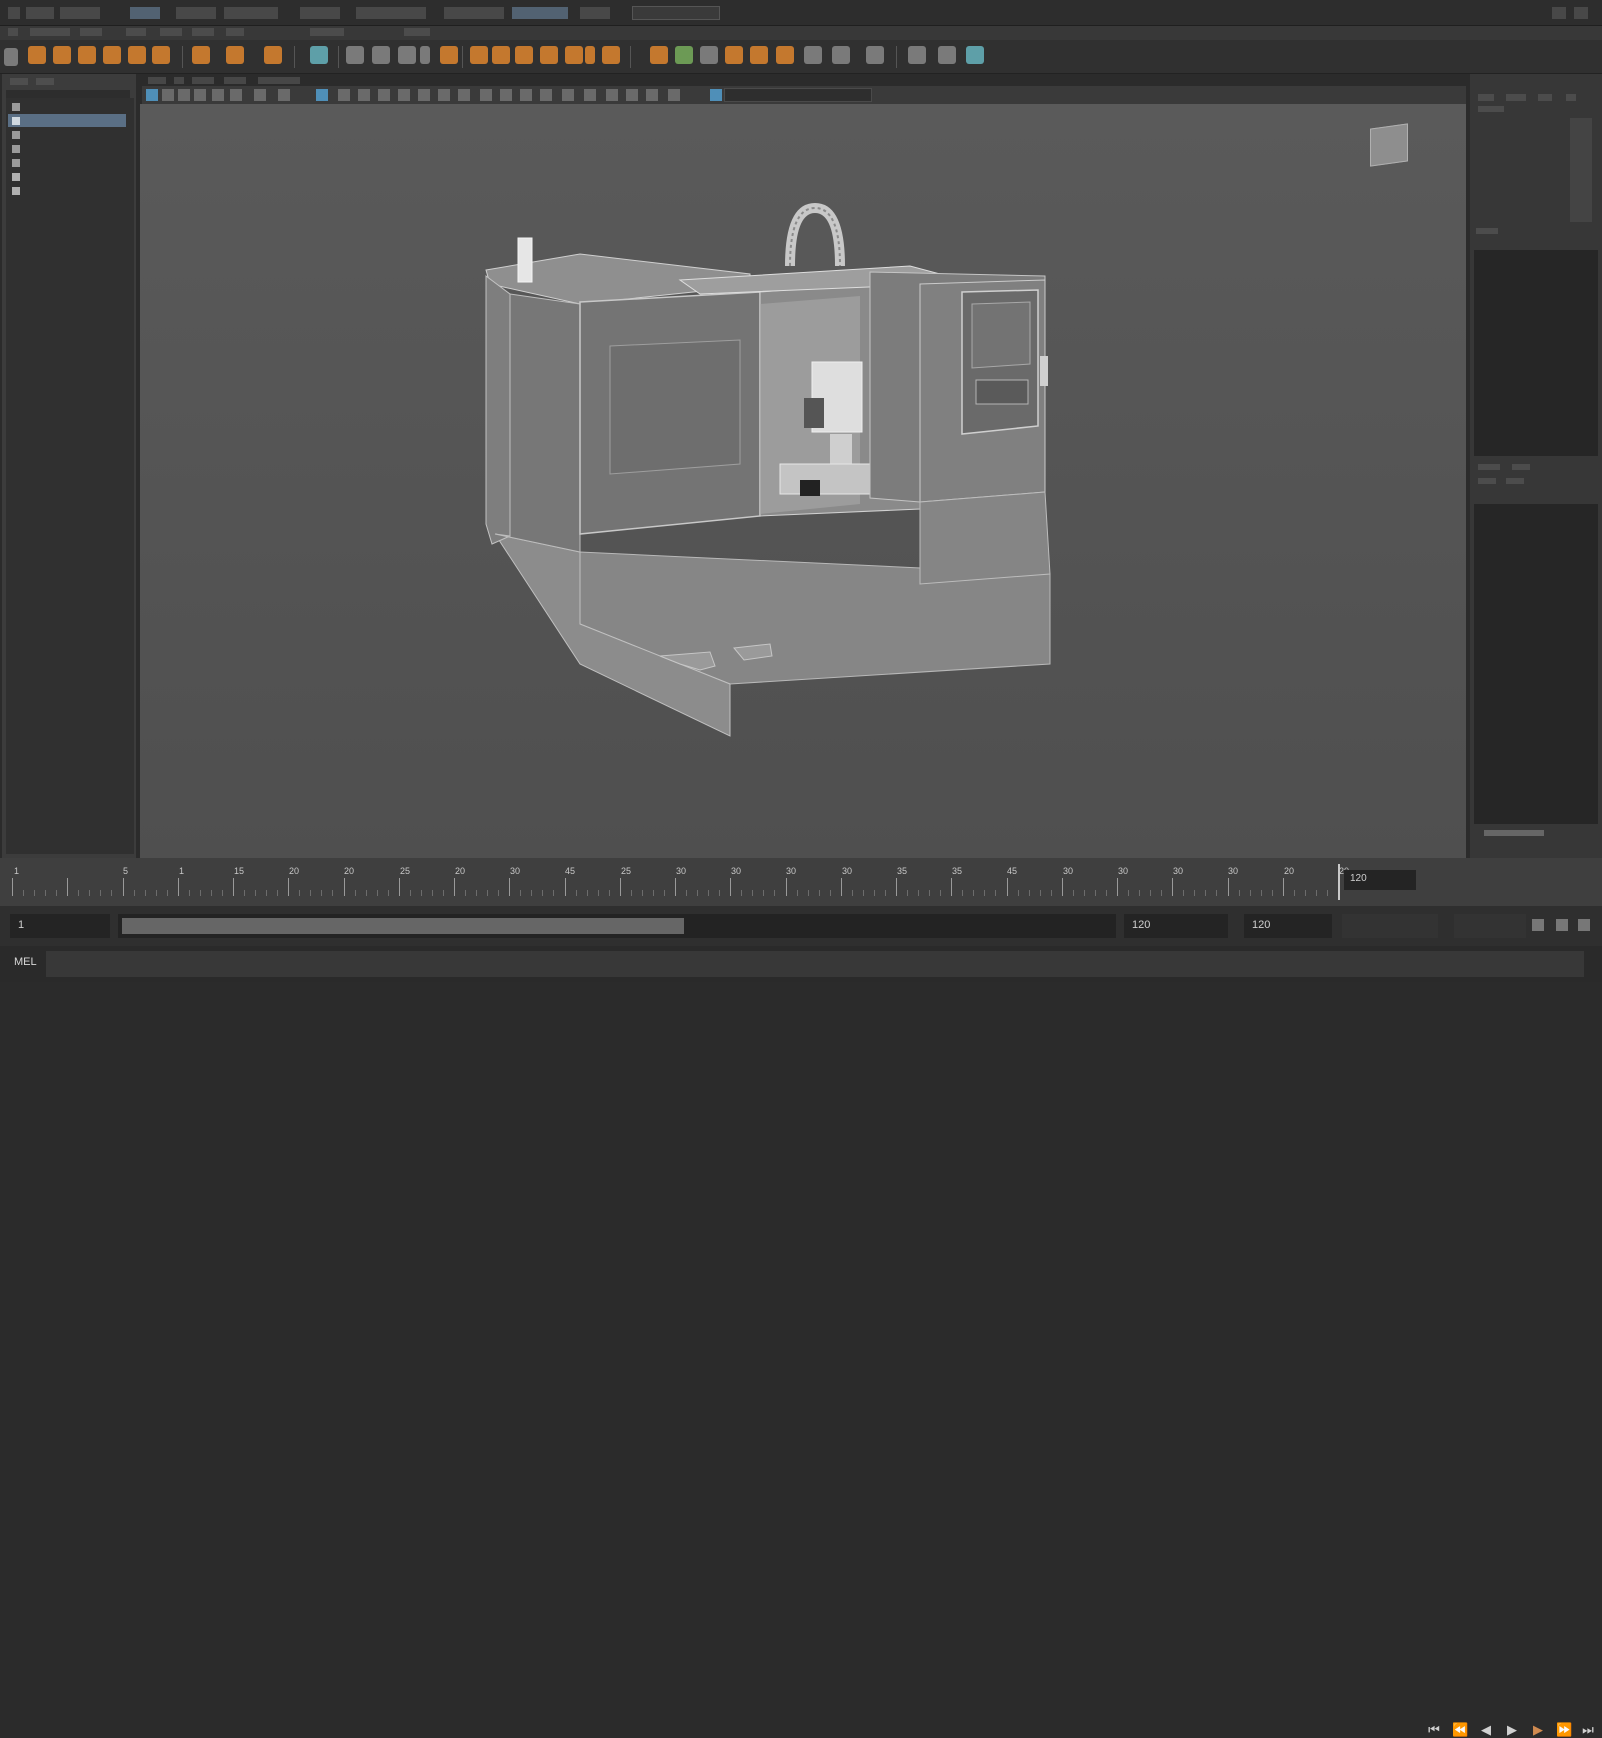 The height and width of the screenshot is (1738, 1602). What do you see at coordinates (273, 55) in the screenshot?
I see `extract-icon` at bounding box center [273, 55].